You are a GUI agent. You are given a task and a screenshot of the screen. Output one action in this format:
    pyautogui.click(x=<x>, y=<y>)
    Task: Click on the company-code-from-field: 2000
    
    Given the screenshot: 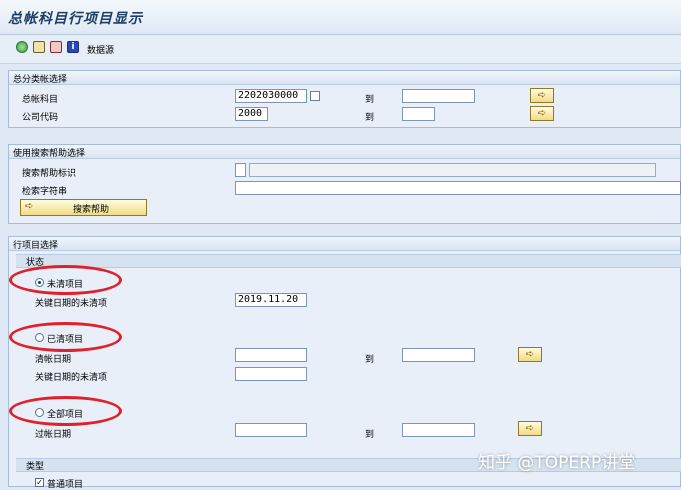 What is the action you would take?
    pyautogui.click(x=251, y=114)
    